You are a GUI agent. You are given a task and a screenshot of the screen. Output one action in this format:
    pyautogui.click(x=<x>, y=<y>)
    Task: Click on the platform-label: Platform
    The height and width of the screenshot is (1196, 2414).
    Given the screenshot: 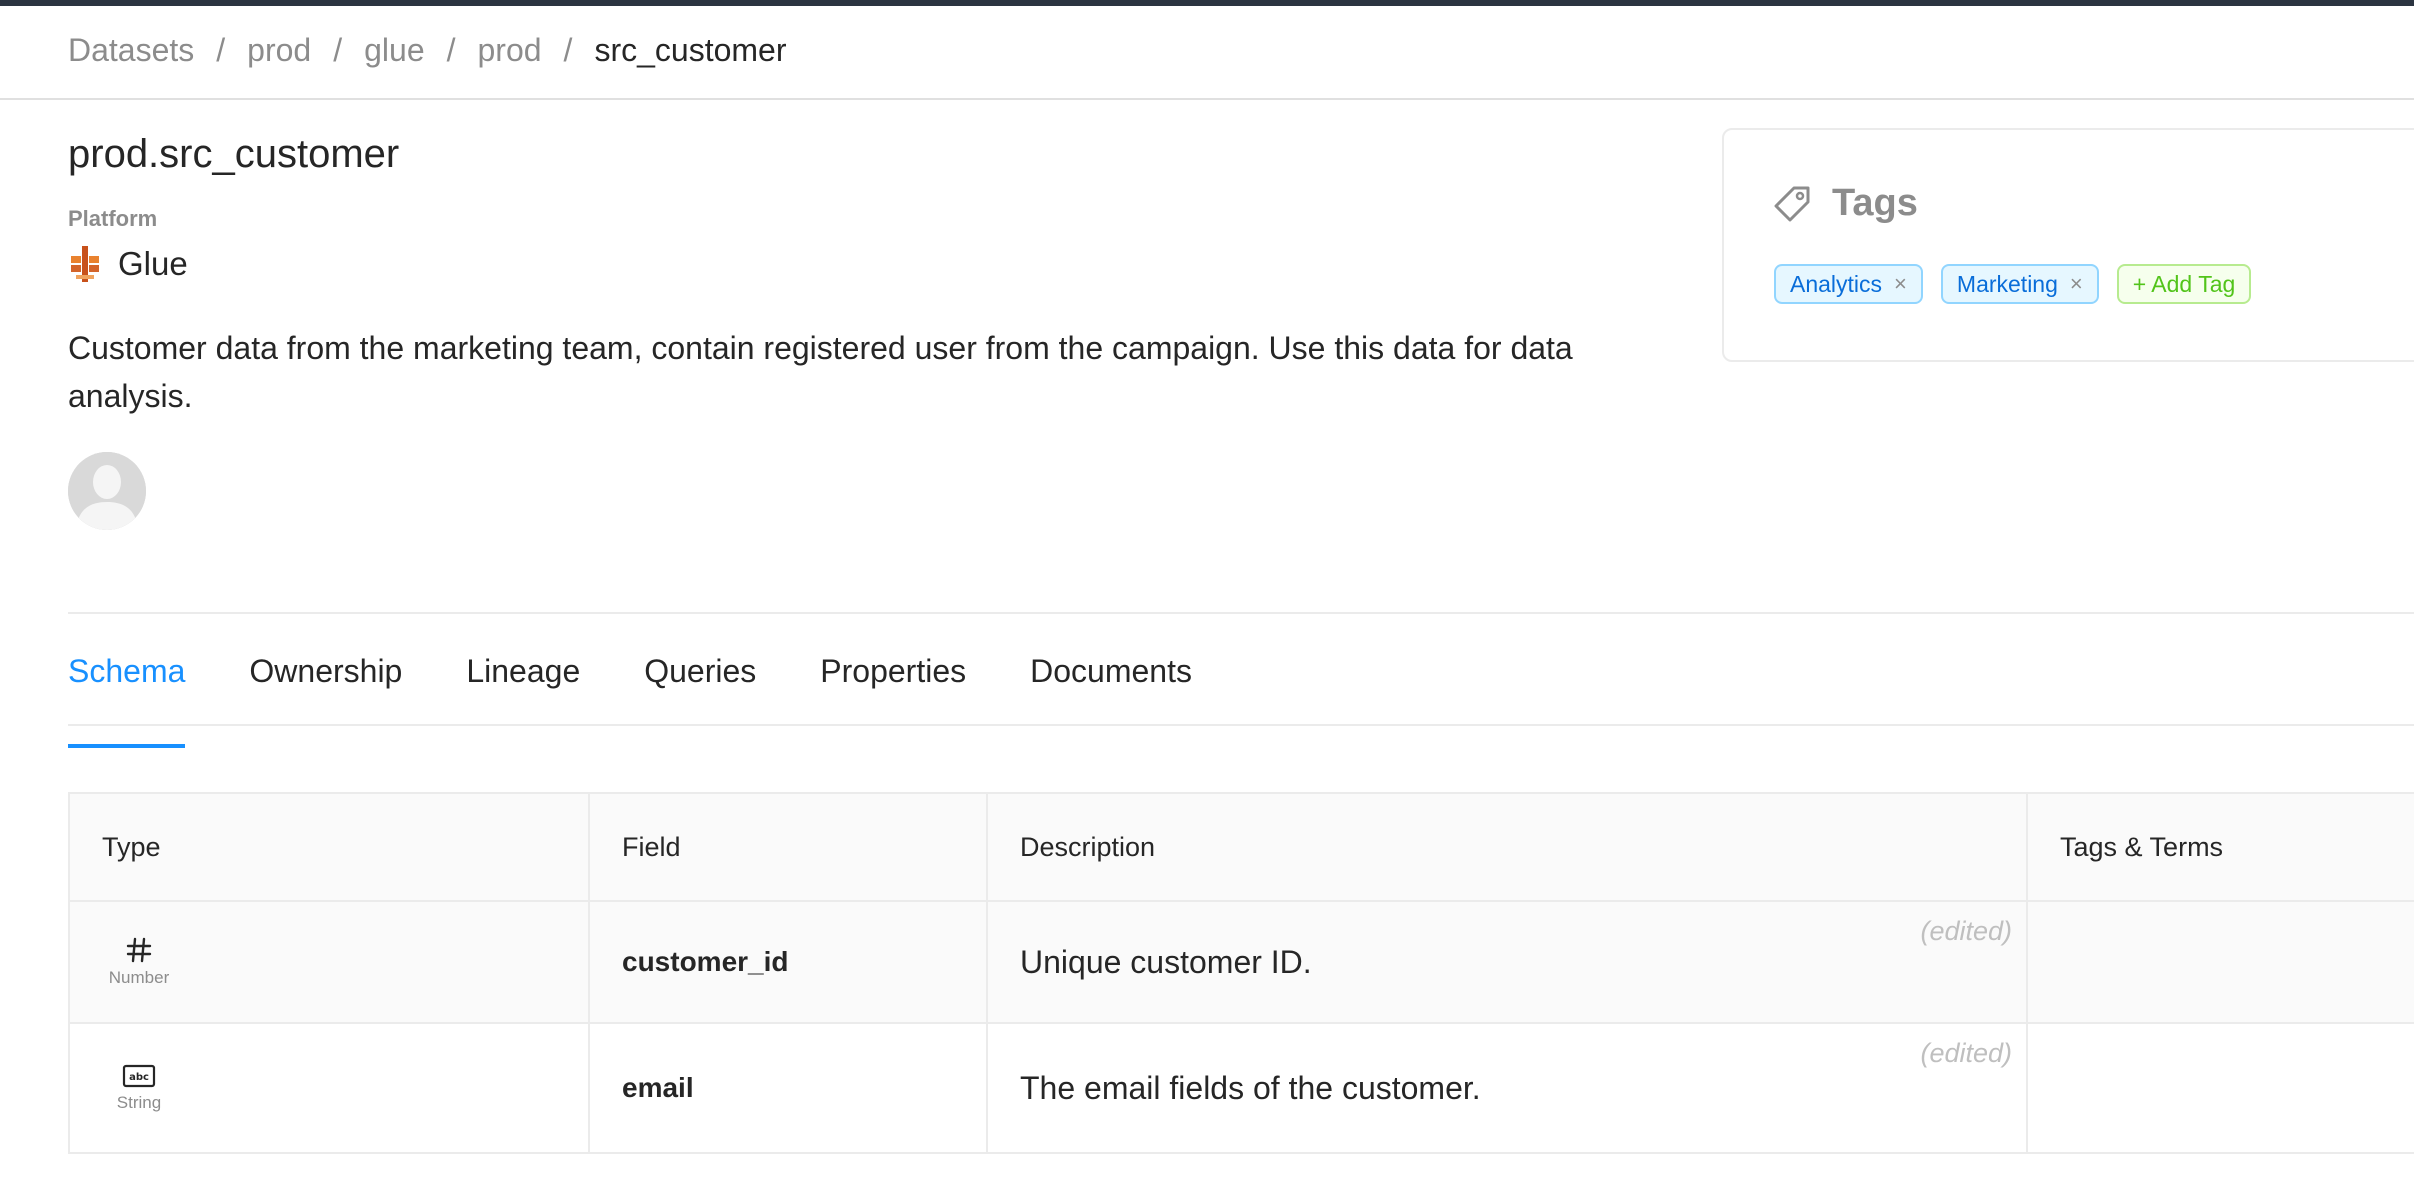 What is the action you would take?
    pyautogui.click(x=113, y=218)
    